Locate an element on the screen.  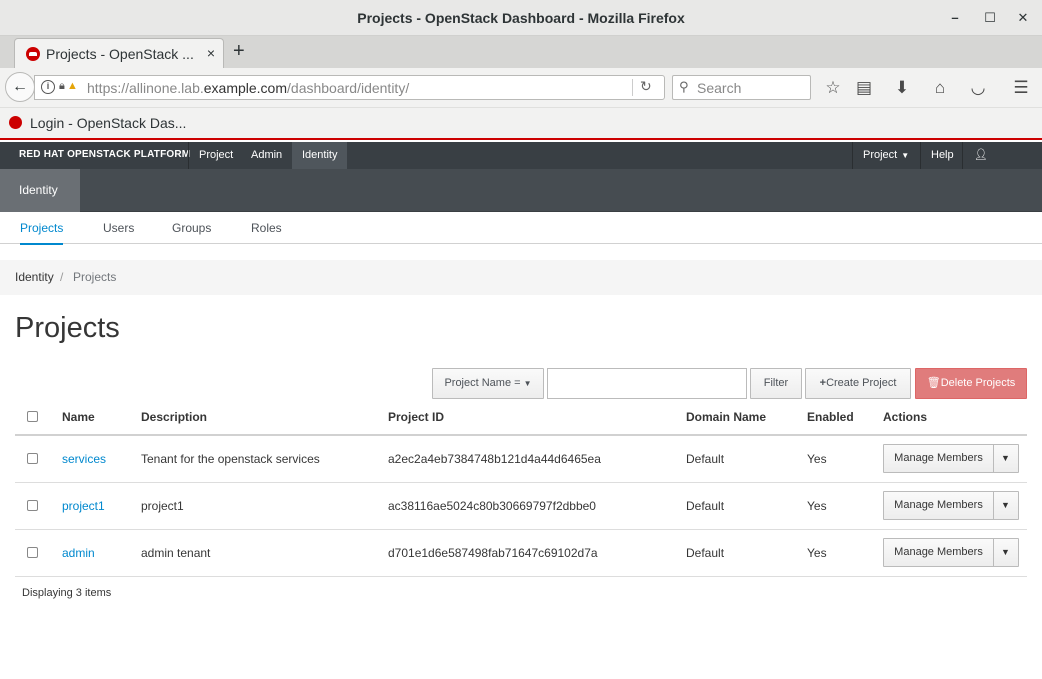
arrow-left-icon: ← is located at coordinates (20, 86).